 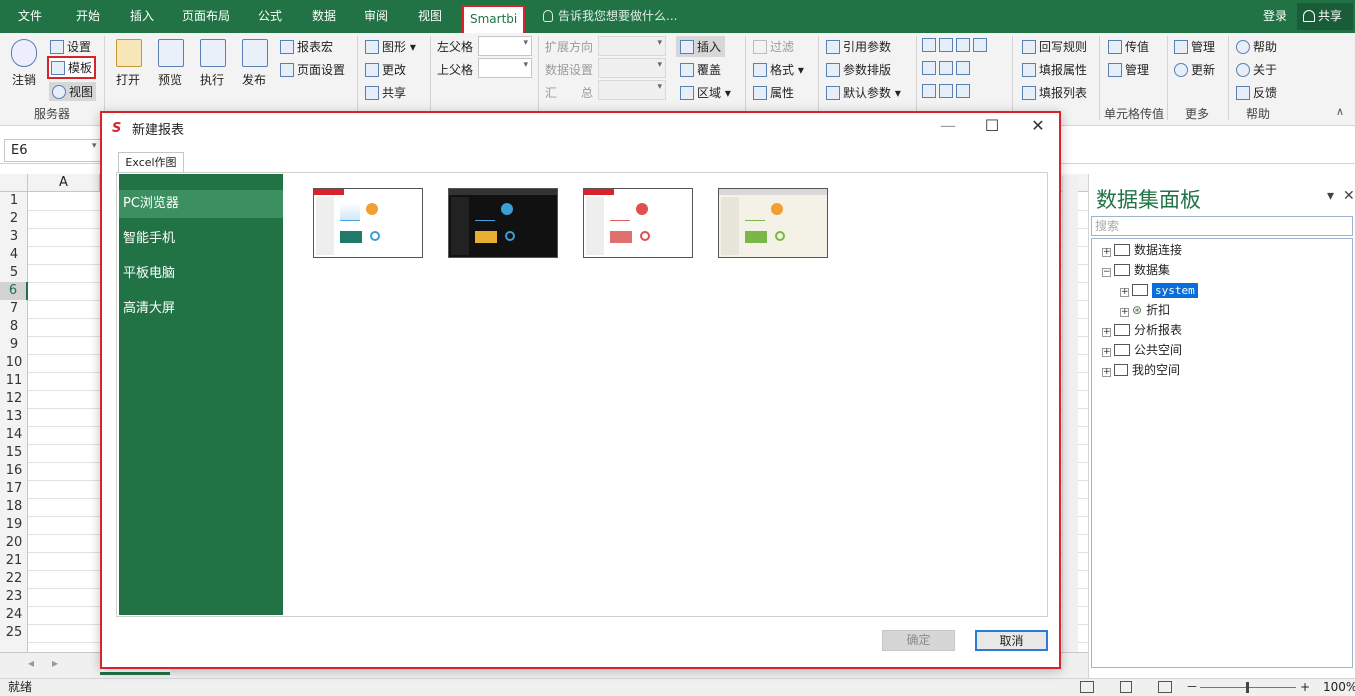 I want to click on ref-param-button: 引用参数, so click(x=858, y=46).